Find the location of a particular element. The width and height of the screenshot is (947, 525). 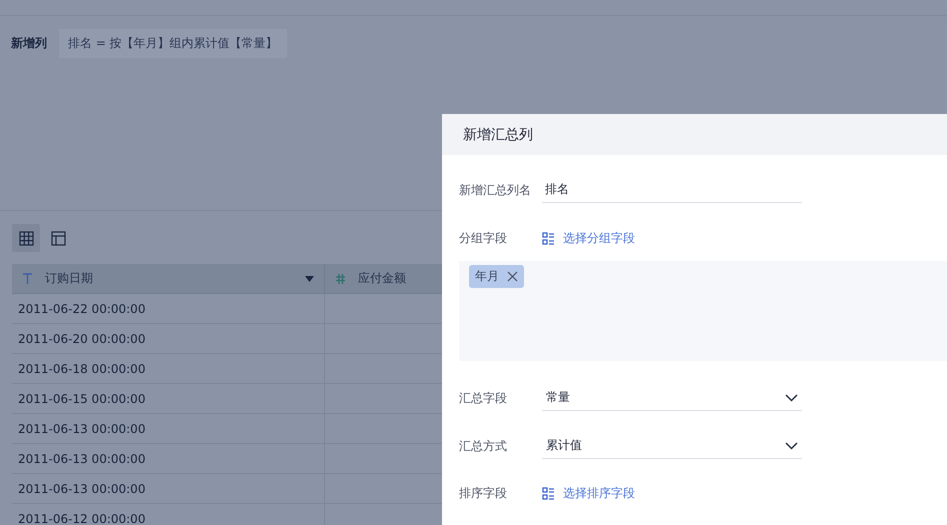

grid-icon is located at coordinates (26, 238).